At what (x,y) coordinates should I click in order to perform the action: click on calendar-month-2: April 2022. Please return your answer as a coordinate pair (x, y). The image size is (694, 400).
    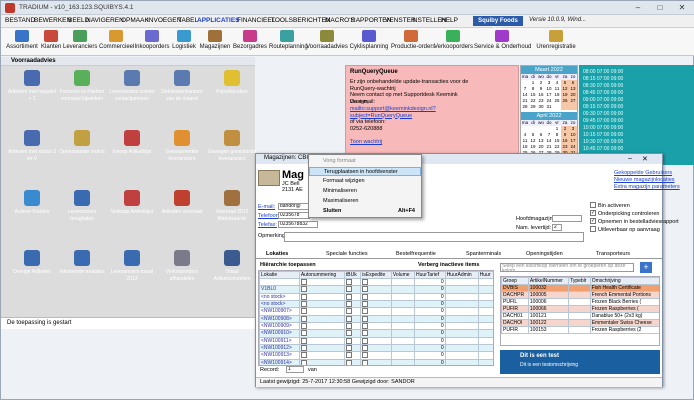
    Looking at the image, I should click on (549, 116).